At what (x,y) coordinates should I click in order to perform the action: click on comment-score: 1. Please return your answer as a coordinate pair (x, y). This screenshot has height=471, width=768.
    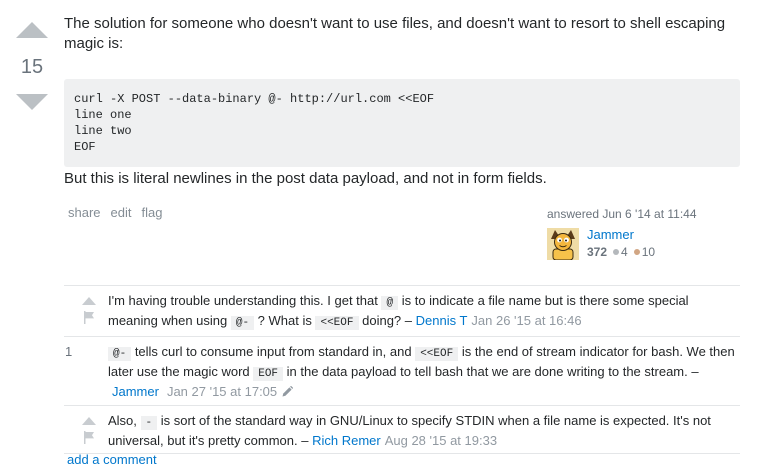
    Looking at the image, I should click on (69, 351).